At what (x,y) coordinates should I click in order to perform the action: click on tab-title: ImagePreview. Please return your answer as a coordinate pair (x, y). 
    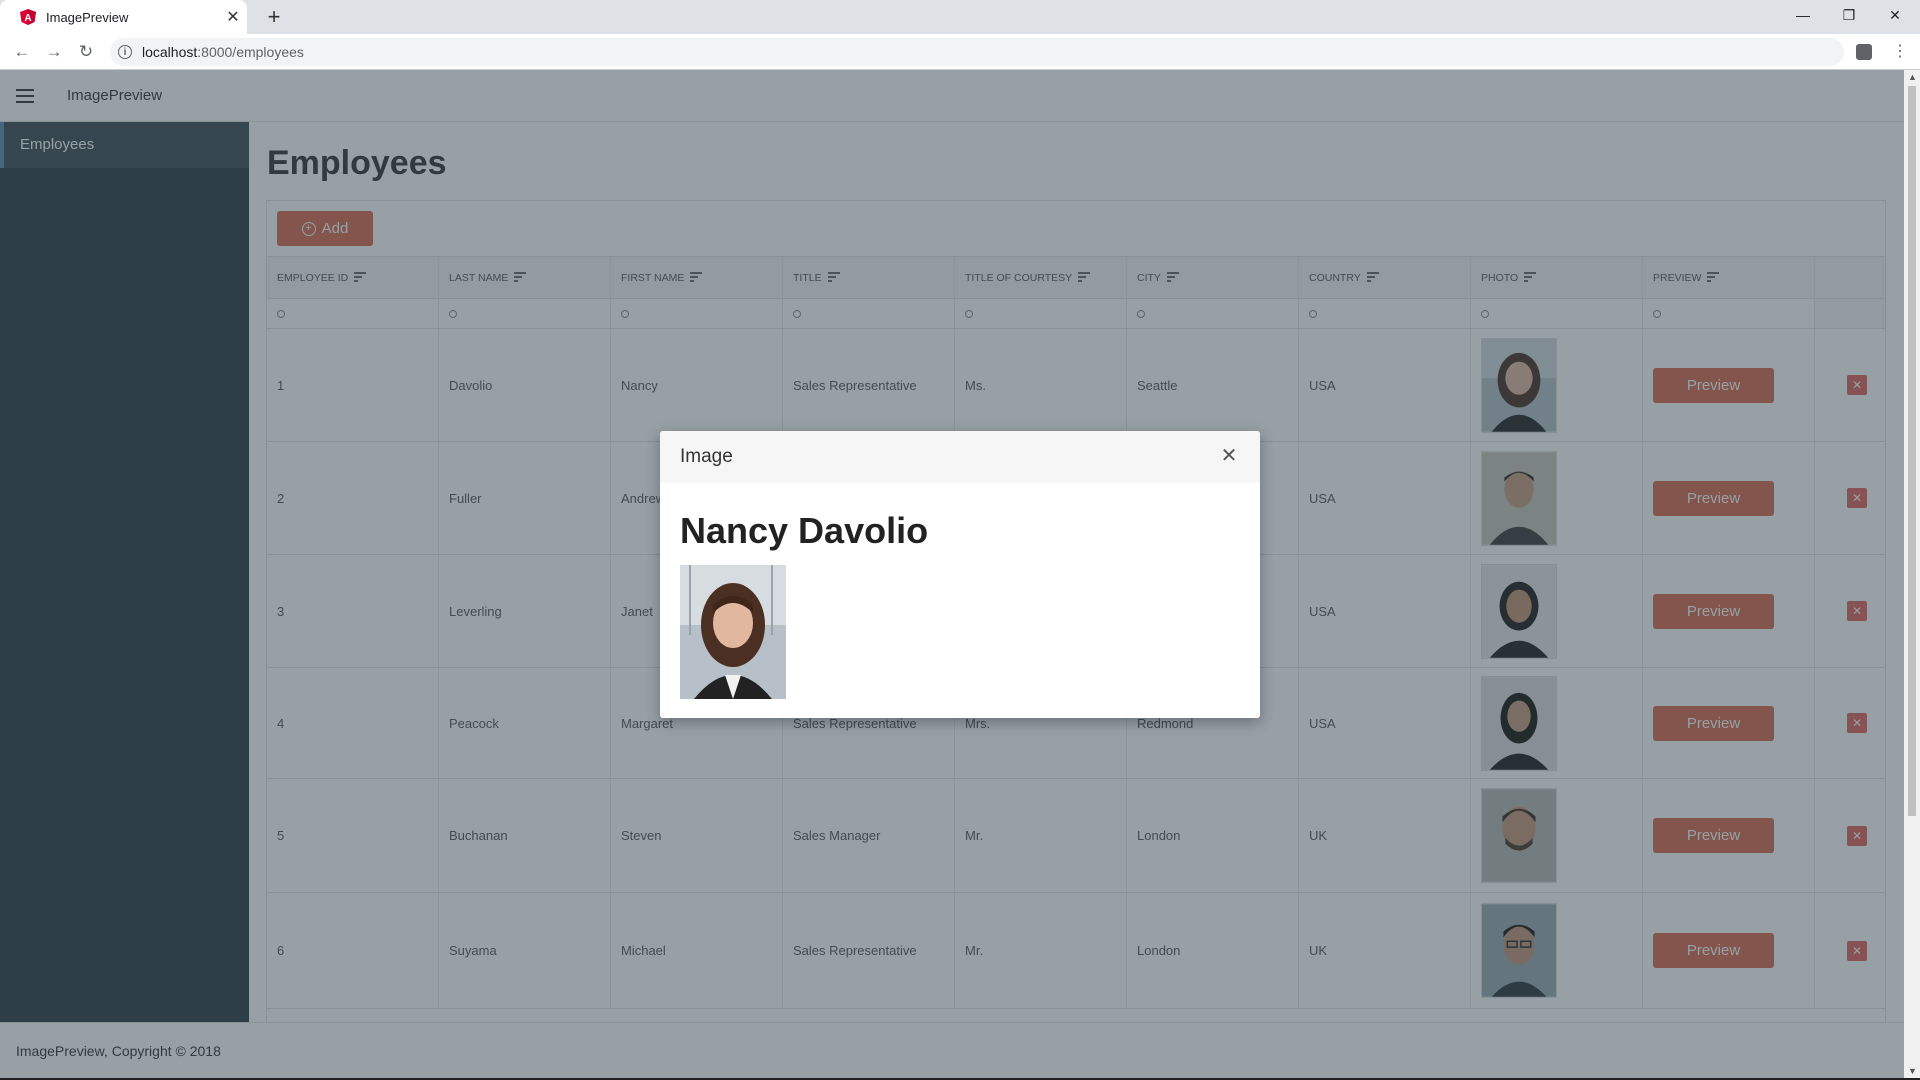
    Looking at the image, I should click on (87, 17).